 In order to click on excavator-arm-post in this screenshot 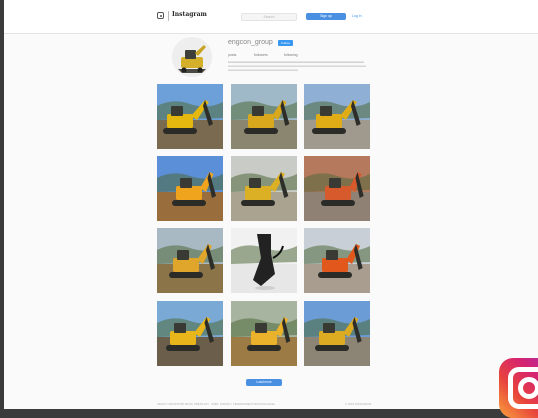, I will do `click(264, 188)`.